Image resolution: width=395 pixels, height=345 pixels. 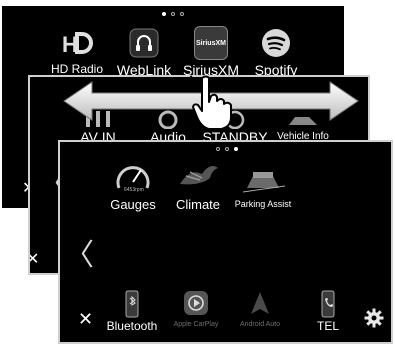 I want to click on siriusxm-icon: SiriusXM, so click(x=211, y=43).